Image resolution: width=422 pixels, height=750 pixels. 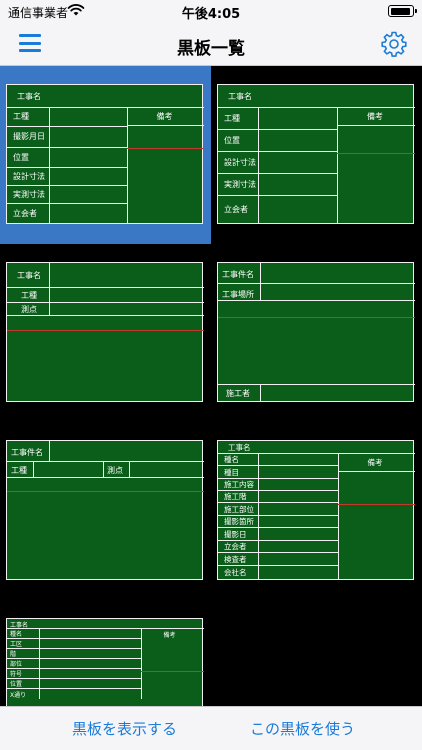 I want to click on board-field-label: 検査者, so click(x=235, y=559).